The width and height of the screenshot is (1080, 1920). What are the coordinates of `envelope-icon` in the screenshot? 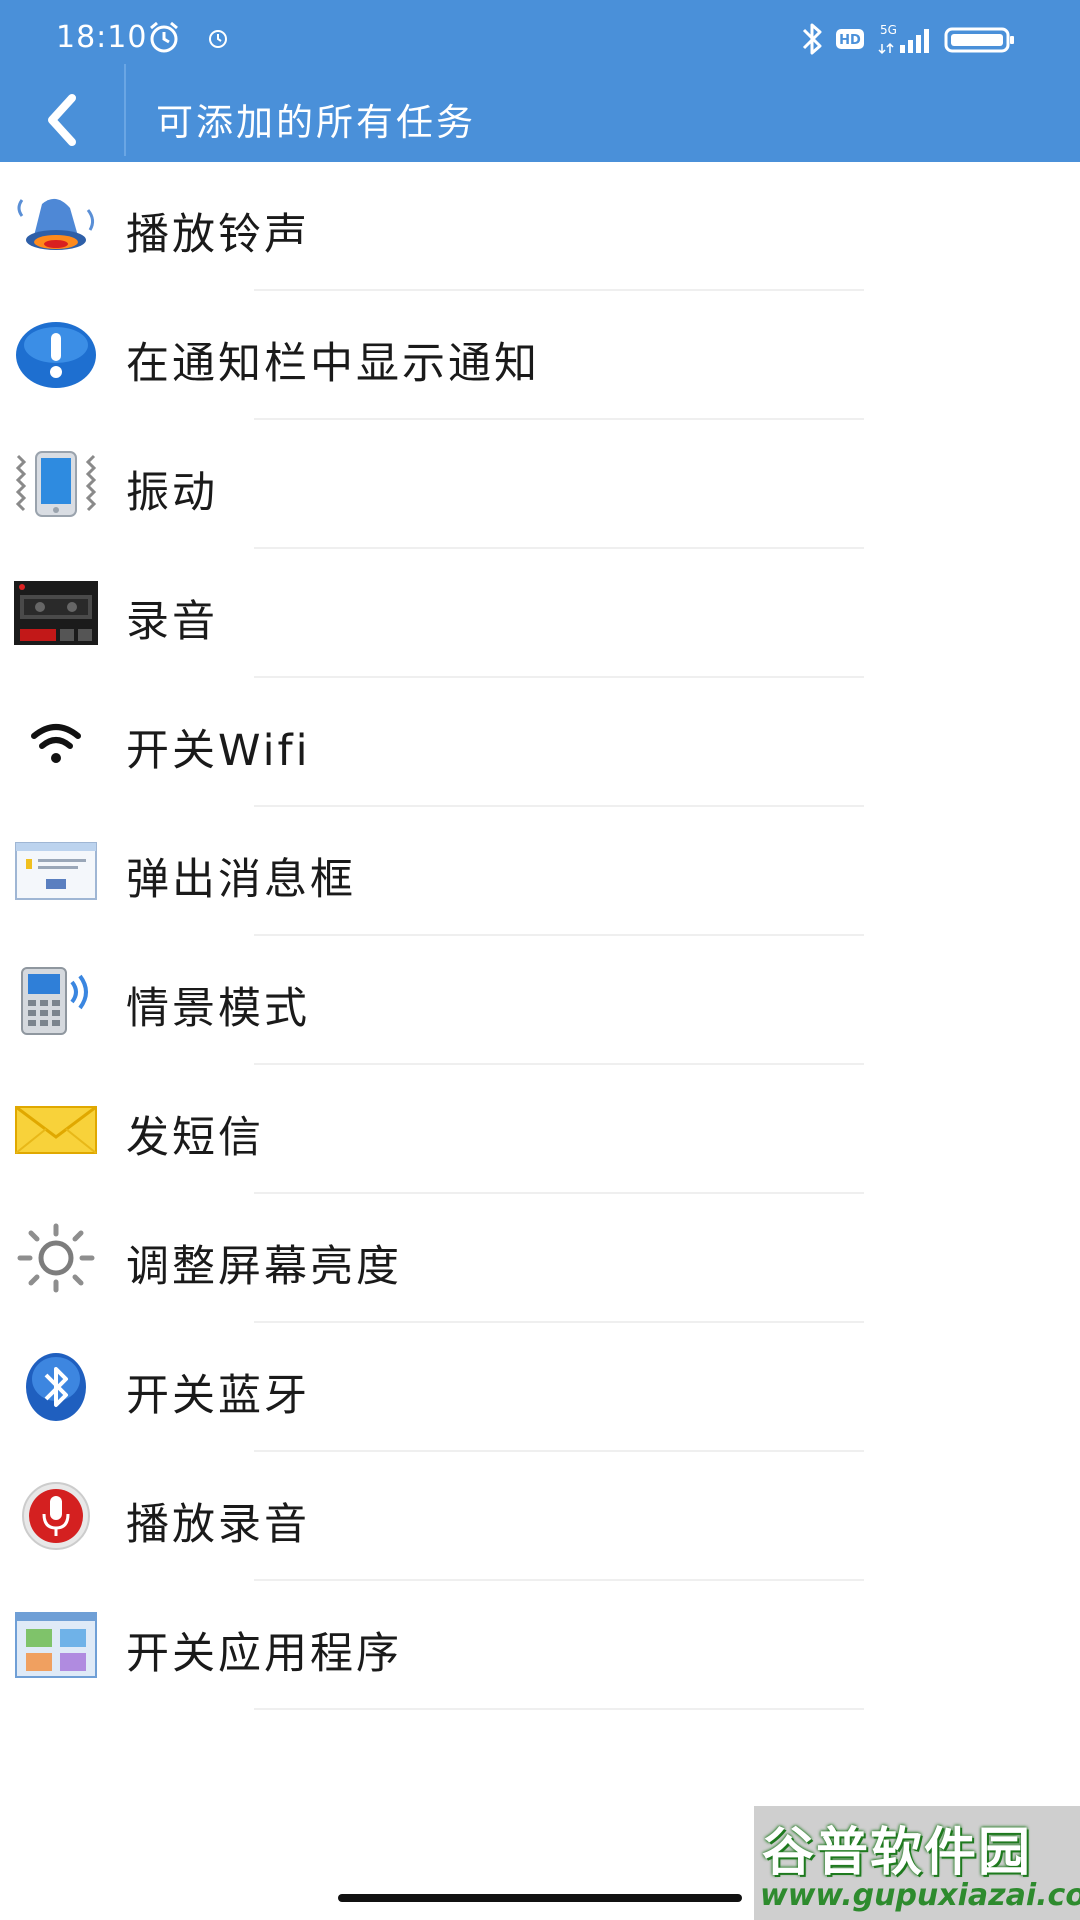 It's located at (56, 1129).